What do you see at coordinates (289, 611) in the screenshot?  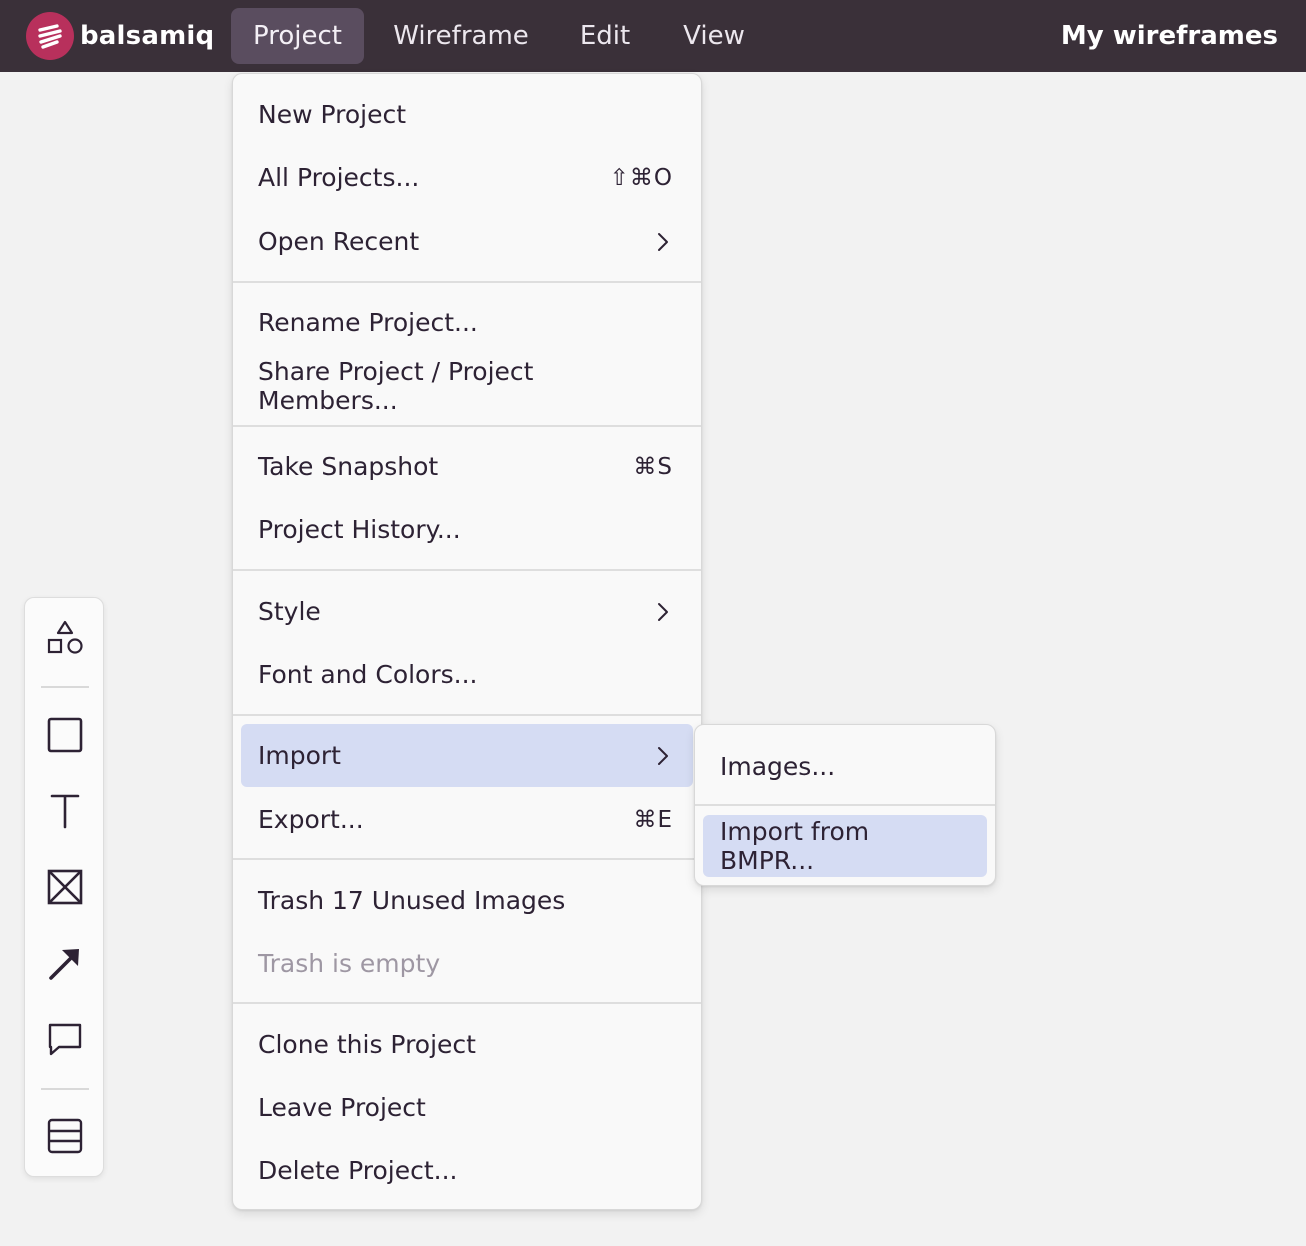 I see `menu-item-label: Style` at bounding box center [289, 611].